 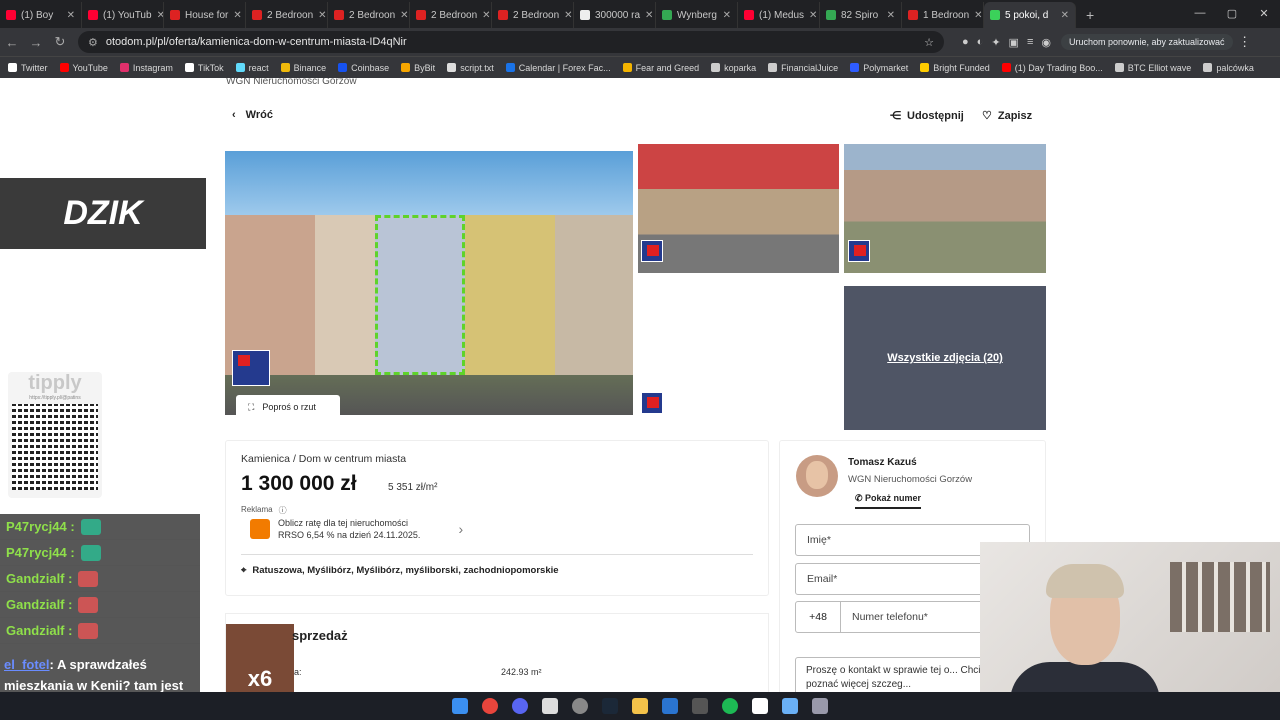 What do you see at coordinates (697, 15) in the screenshot?
I see `browser-tab: Wynberg ✕` at bounding box center [697, 15].